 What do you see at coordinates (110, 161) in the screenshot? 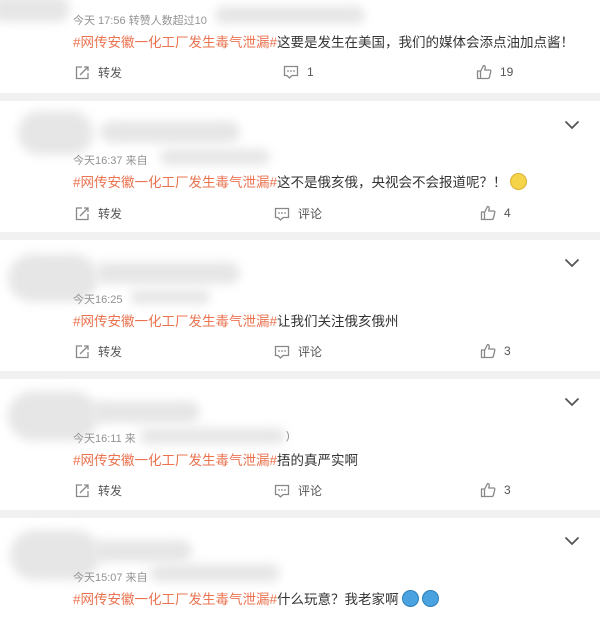
I see `comment-meta: 今天16:37 来自` at bounding box center [110, 161].